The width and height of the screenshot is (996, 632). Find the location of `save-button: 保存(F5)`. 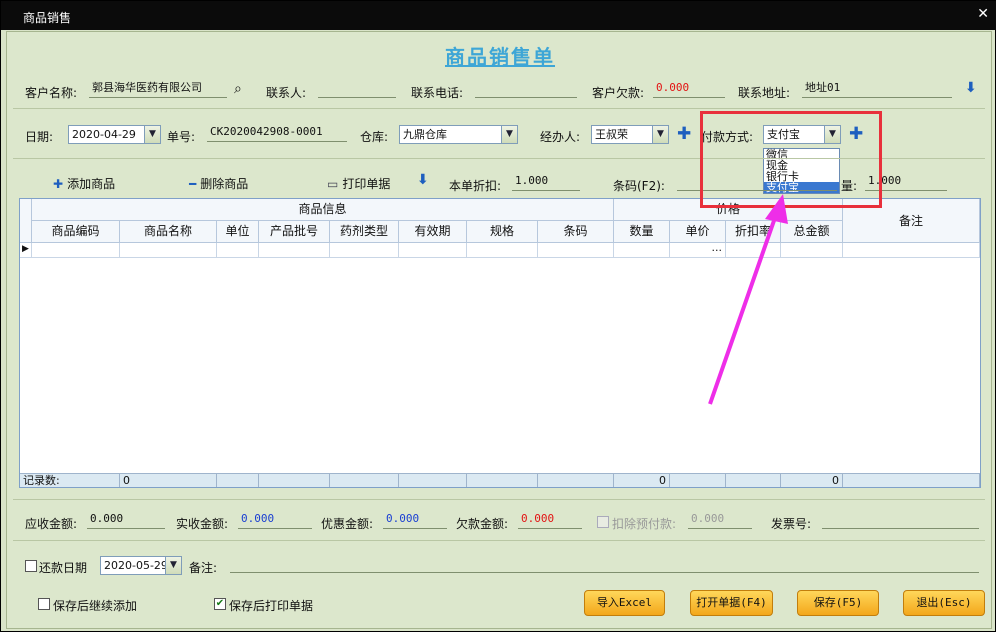

save-button: 保存(F5) is located at coordinates (838, 603).